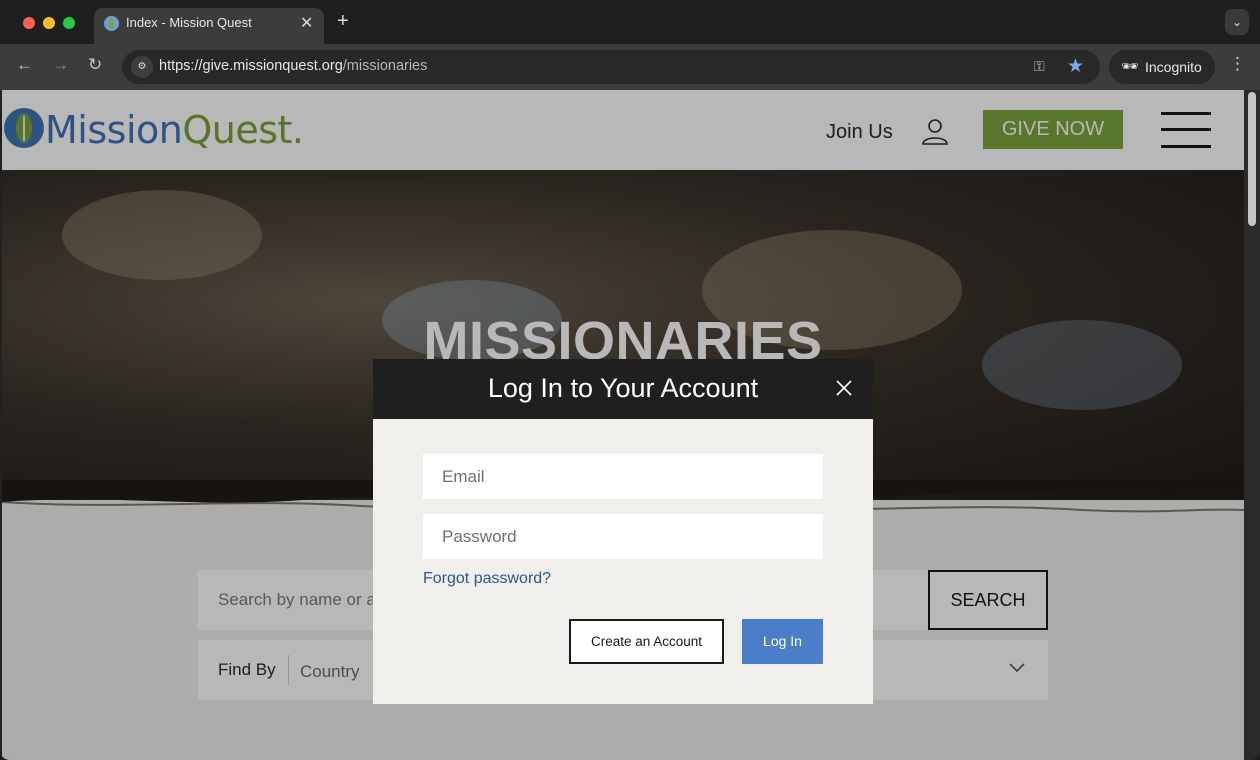 The image size is (1260, 760). I want to click on modal-title: Log In to Your Account, so click(623, 388).